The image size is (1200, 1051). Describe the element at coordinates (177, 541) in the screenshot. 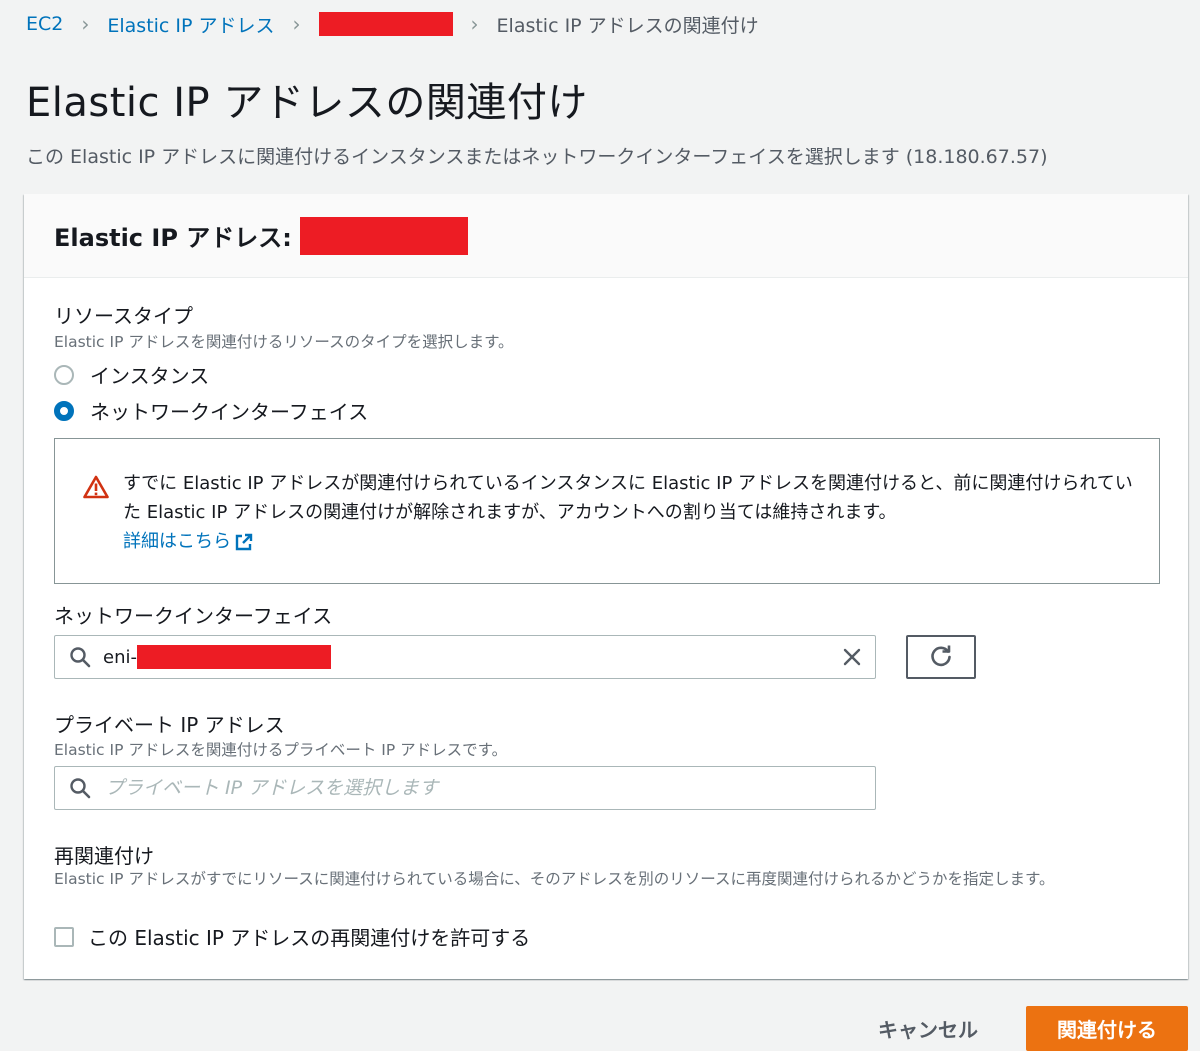

I see `learn-more-label: 詳細はこちら` at that location.